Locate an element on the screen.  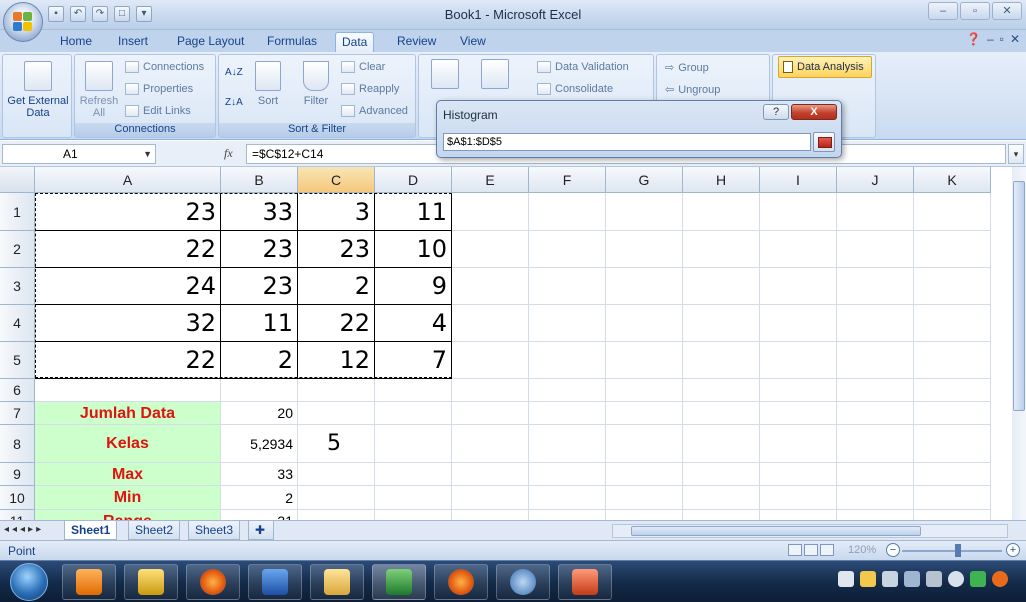
value-cell: 2 is located at coordinates (259, 498).